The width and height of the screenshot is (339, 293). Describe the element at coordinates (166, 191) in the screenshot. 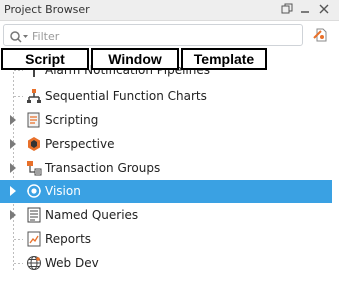

I see `tree-item-vision: Vision` at that location.